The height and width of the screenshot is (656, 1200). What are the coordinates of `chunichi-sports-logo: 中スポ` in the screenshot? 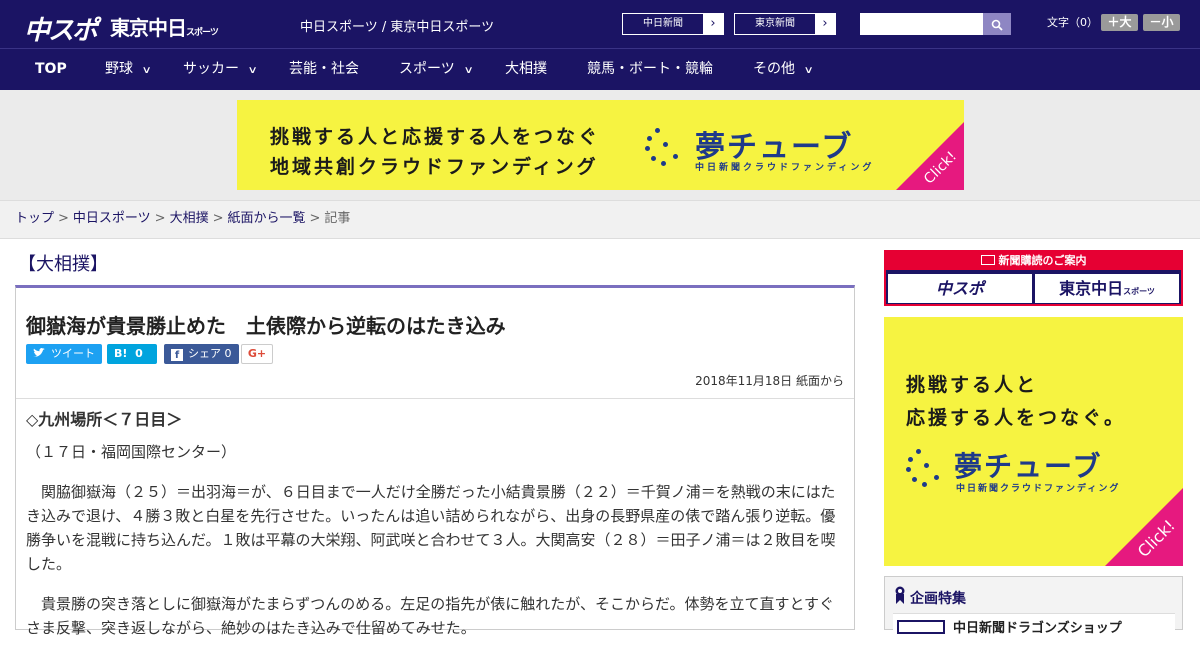 It's located at (61, 28).